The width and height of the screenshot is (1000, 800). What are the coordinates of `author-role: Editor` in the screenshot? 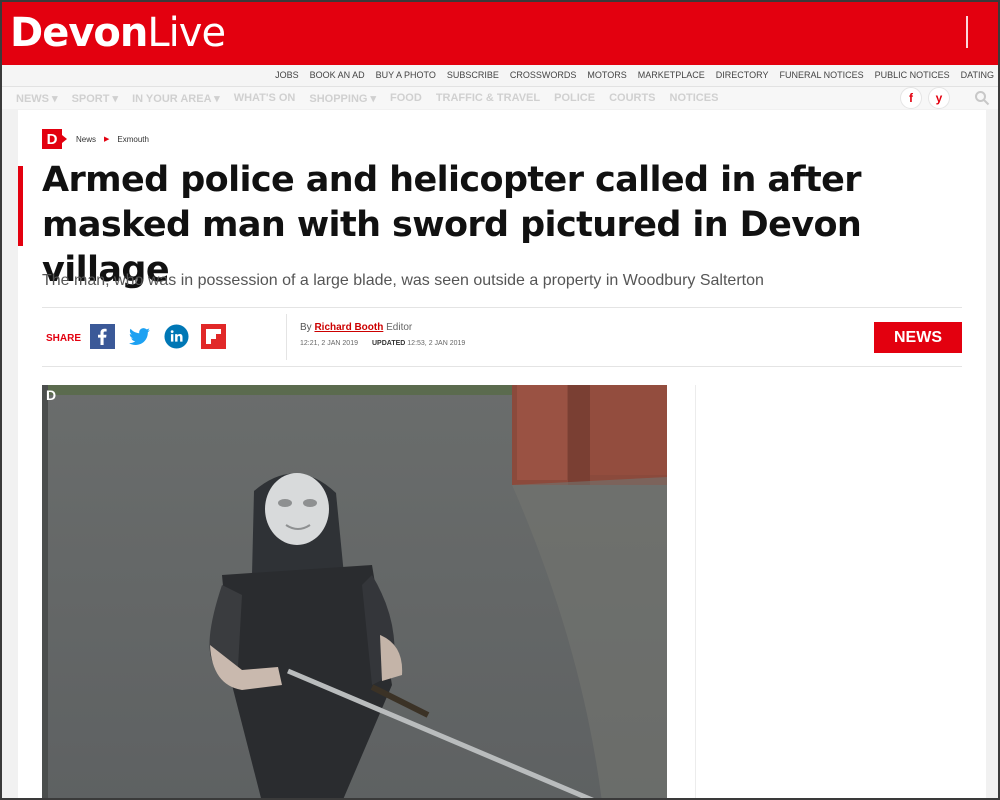 It's located at (399, 327).